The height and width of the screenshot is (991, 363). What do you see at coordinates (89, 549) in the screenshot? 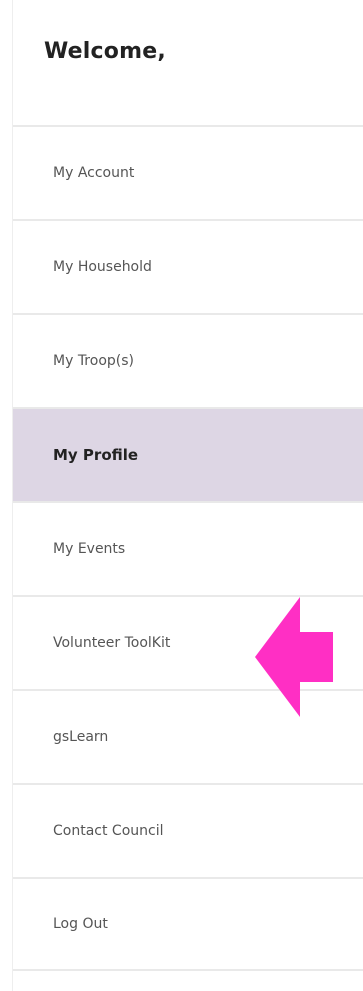
I see `nav-item-label: My Events` at bounding box center [89, 549].